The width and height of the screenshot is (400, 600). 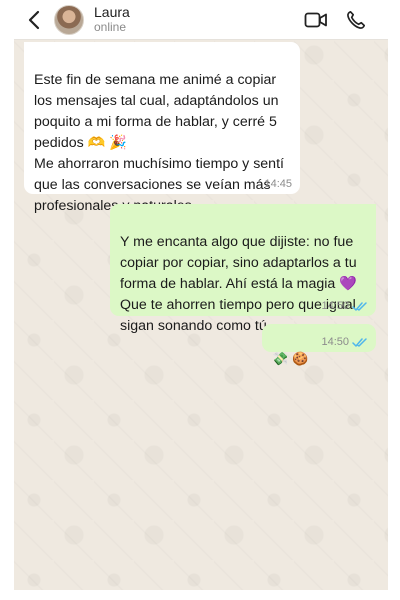 What do you see at coordinates (316, 20) in the screenshot?
I see `video-camera-icon` at bounding box center [316, 20].